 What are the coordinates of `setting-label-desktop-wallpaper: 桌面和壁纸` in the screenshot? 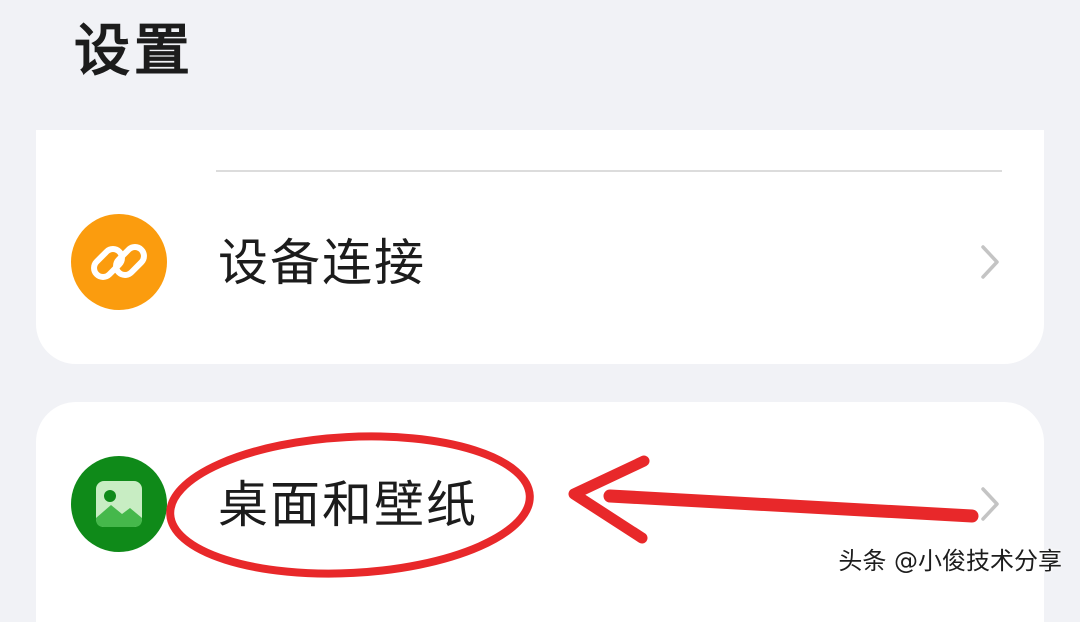 It's located at (348, 505).